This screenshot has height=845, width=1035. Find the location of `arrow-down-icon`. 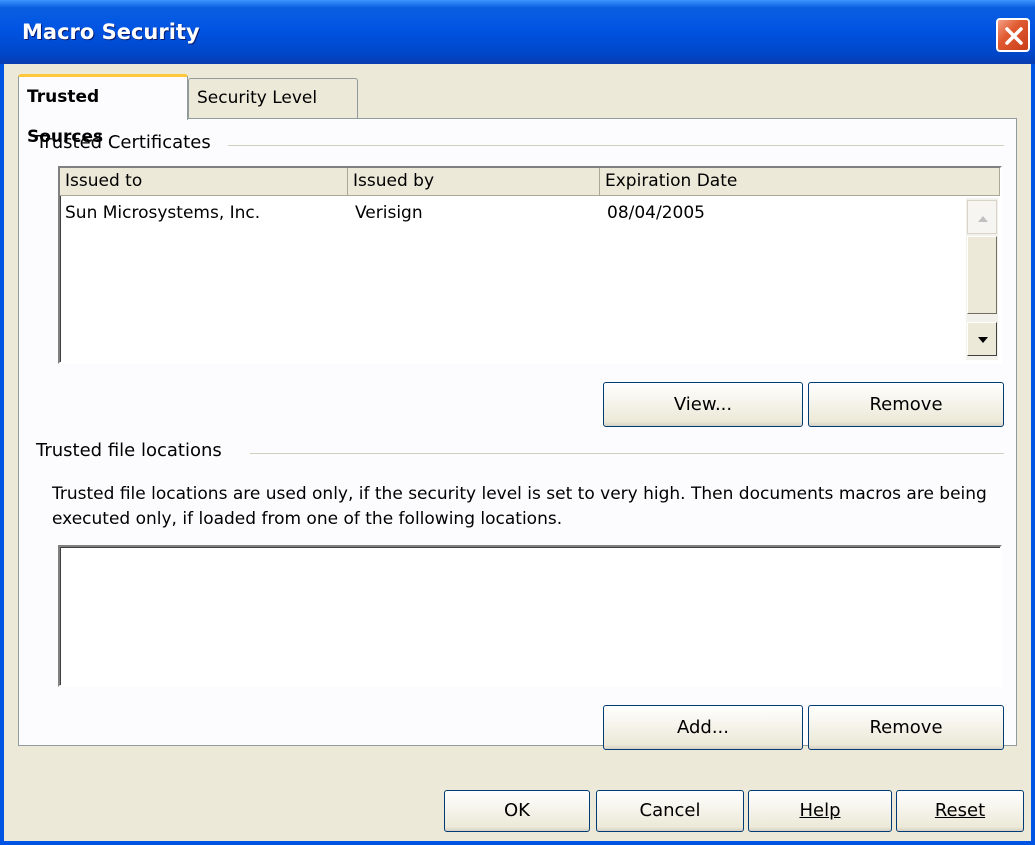

arrow-down-icon is located at coordinates (983, 340).